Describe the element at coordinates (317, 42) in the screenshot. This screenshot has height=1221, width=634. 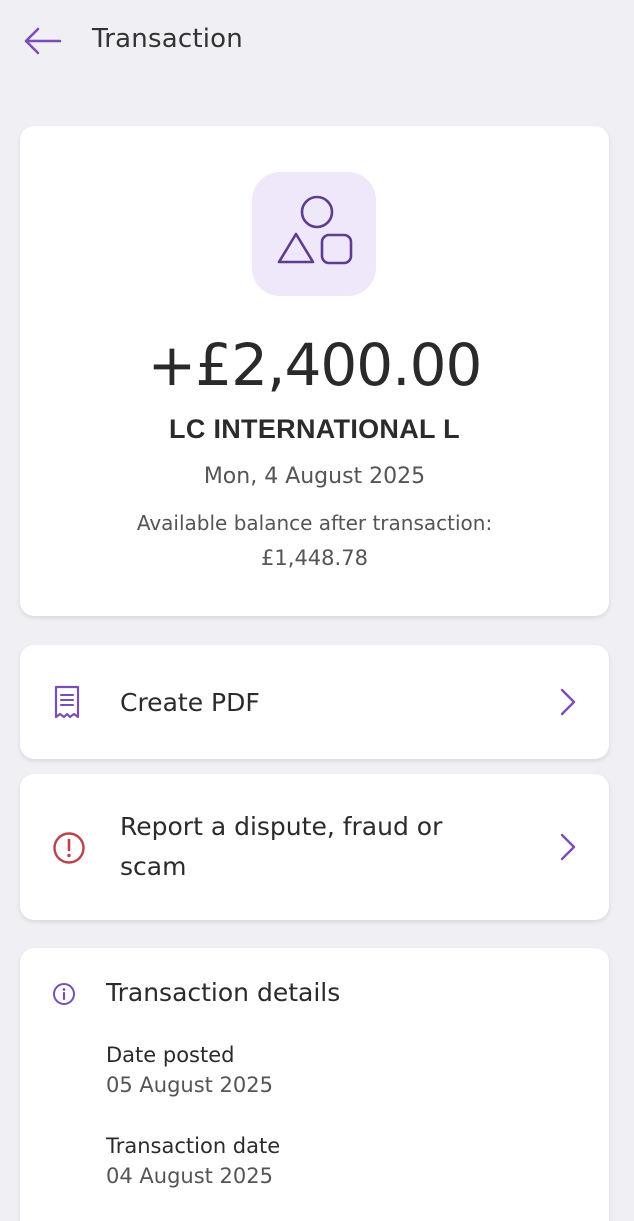
I see `top-bar: Transaction` at that location.